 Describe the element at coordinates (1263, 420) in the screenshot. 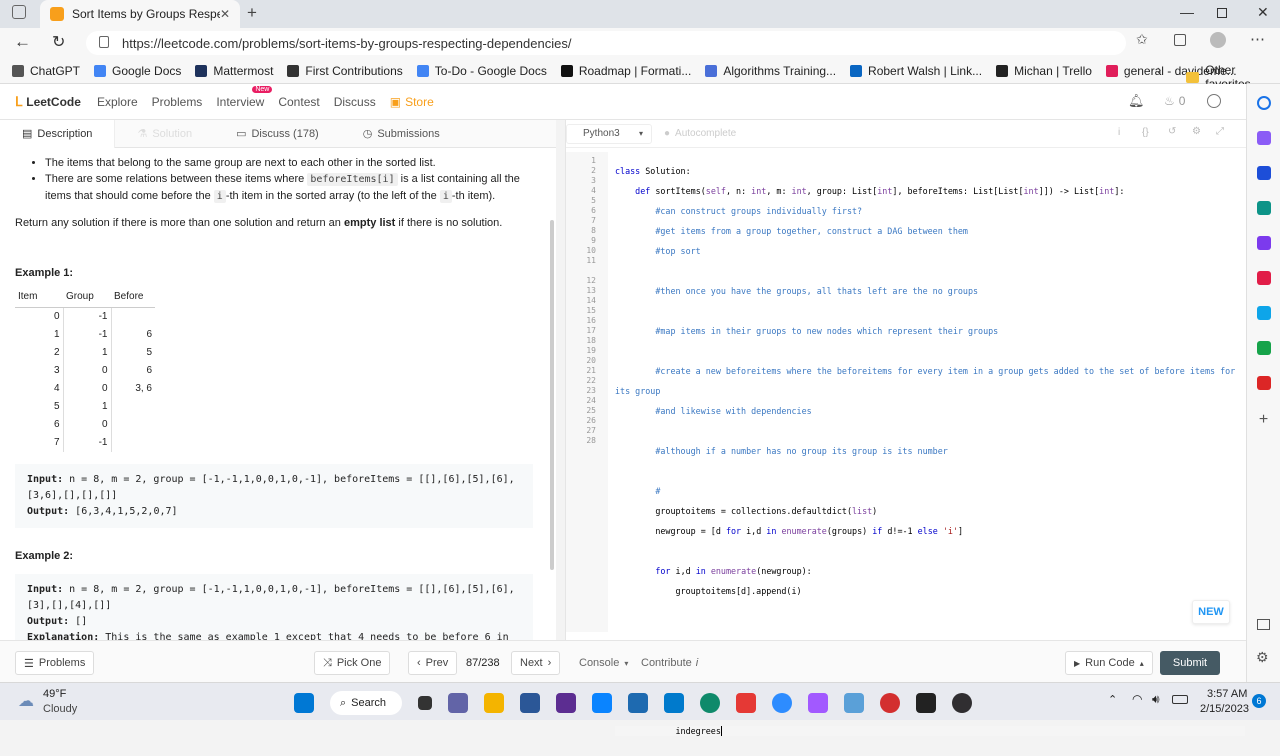

I see `add-sidebar-icon: +` at that location.